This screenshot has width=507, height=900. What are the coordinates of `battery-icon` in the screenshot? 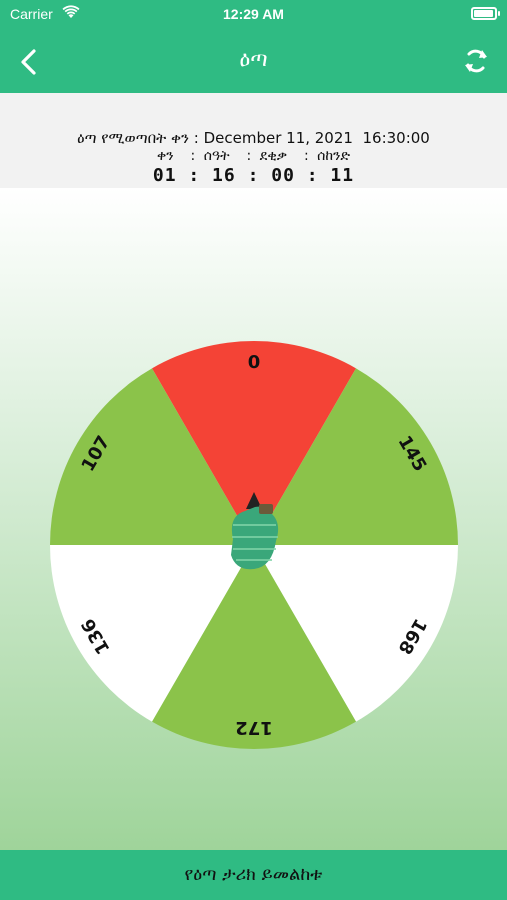 It's located at (485, 13).